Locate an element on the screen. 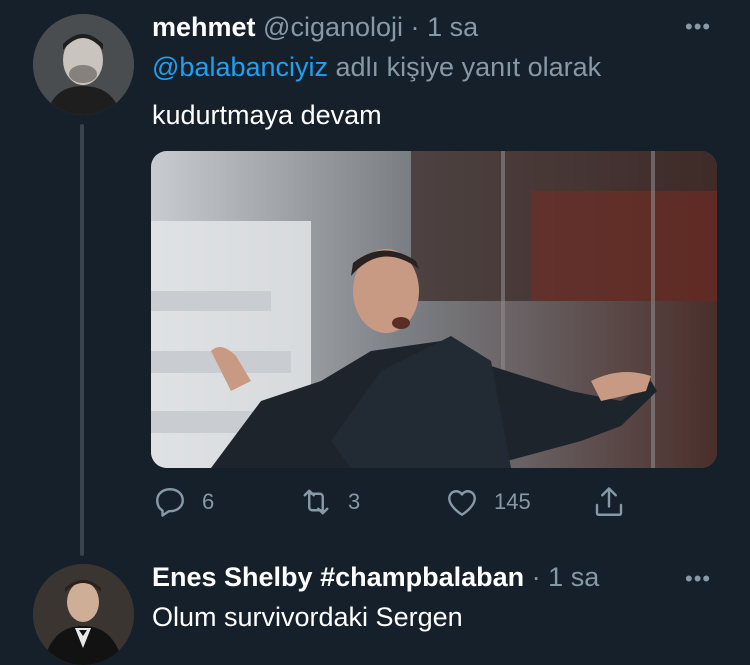  like-count: 145 is located at coordinates (512, 501).